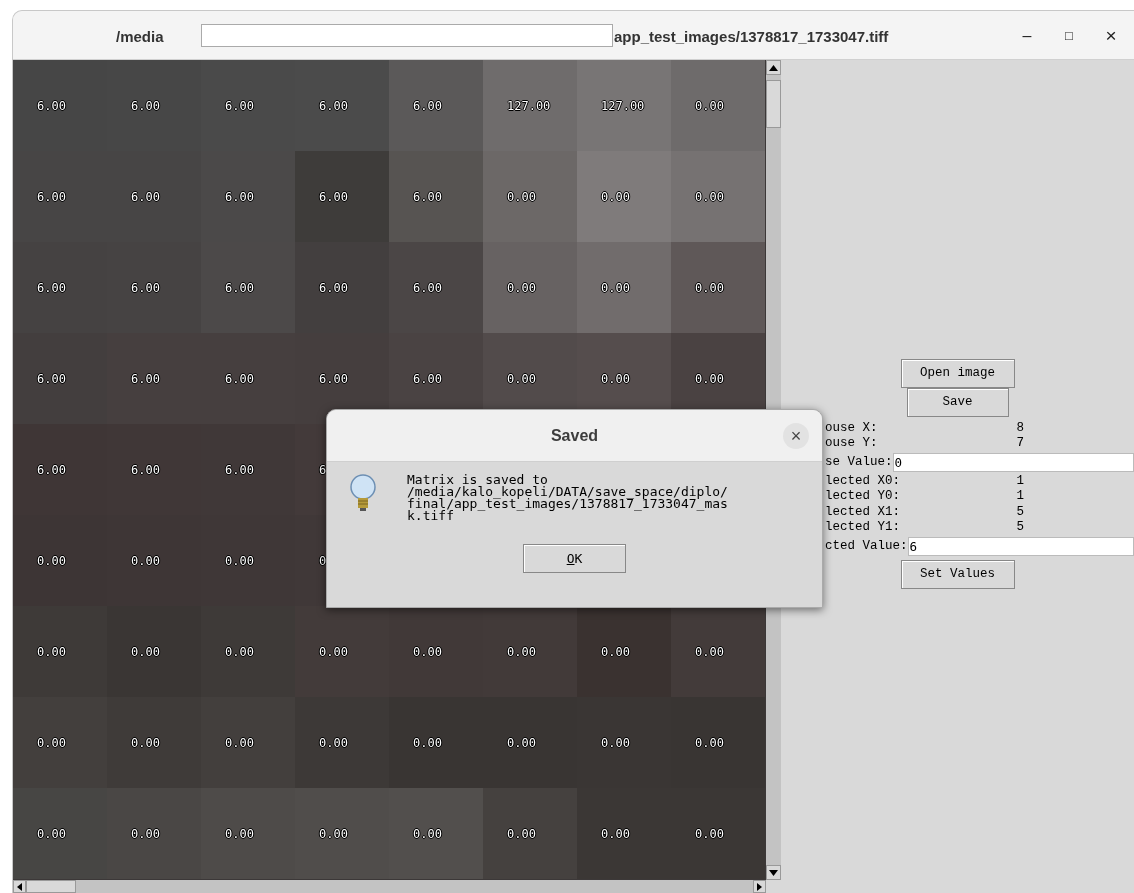 This screenshot has width=1134, height=893. What do you see at coordinates (140, 37) in the screenshot?
I see `window-title: /media` at bounding box center [140, 37].